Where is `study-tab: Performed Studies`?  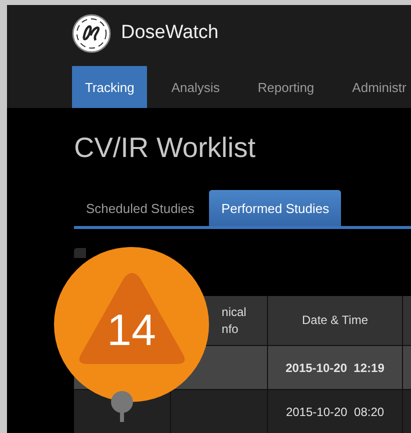
study-tab: Performed Studies is located at coordinates (275, 208).